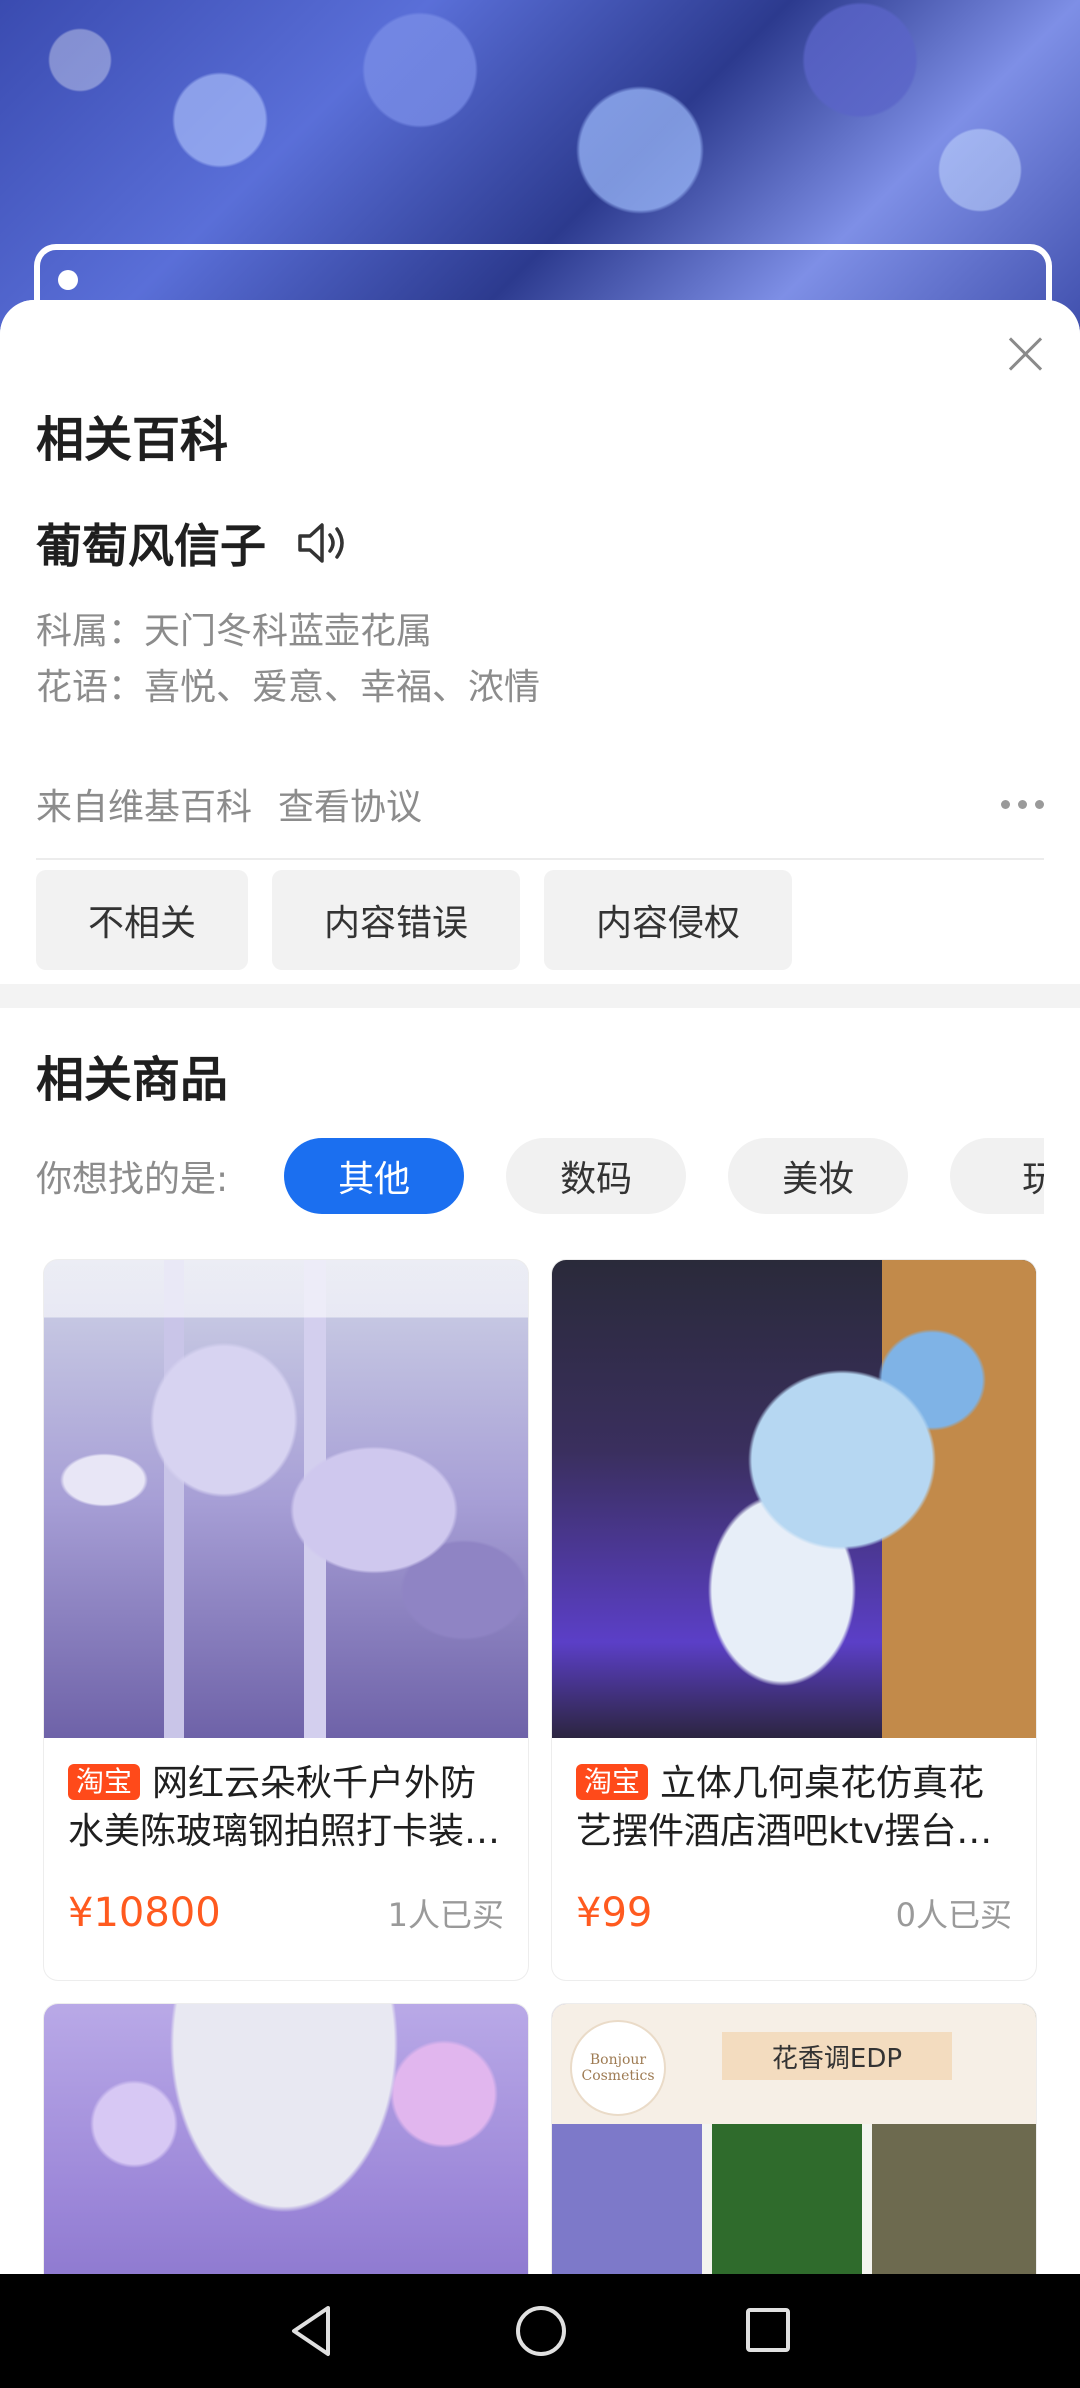 Image resolution: width=1080 pixels, height=2388 pixels. What do you see at coordinates (596, 1176) in the screenshot?
I see `chip-digital: 数码` at bounding box center [596, 1176].